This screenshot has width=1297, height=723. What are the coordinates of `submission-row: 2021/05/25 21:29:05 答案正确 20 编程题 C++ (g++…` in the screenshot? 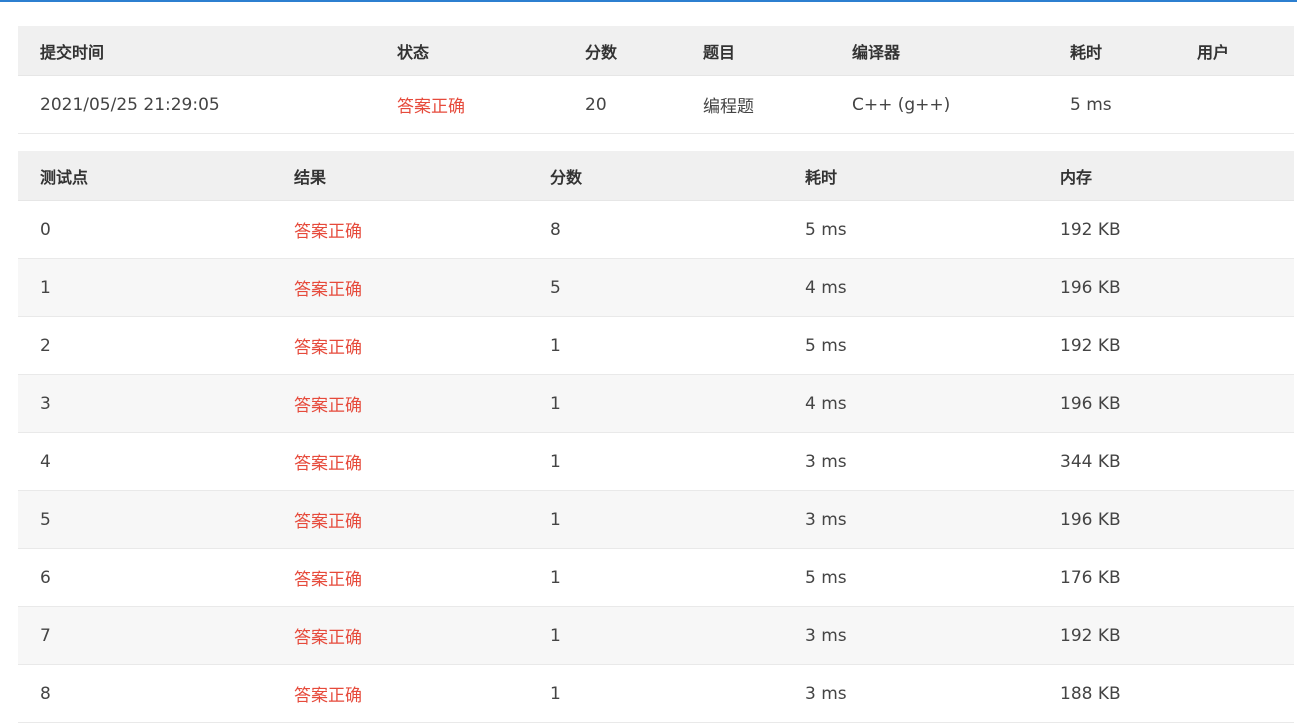 It's located at (656, 104).